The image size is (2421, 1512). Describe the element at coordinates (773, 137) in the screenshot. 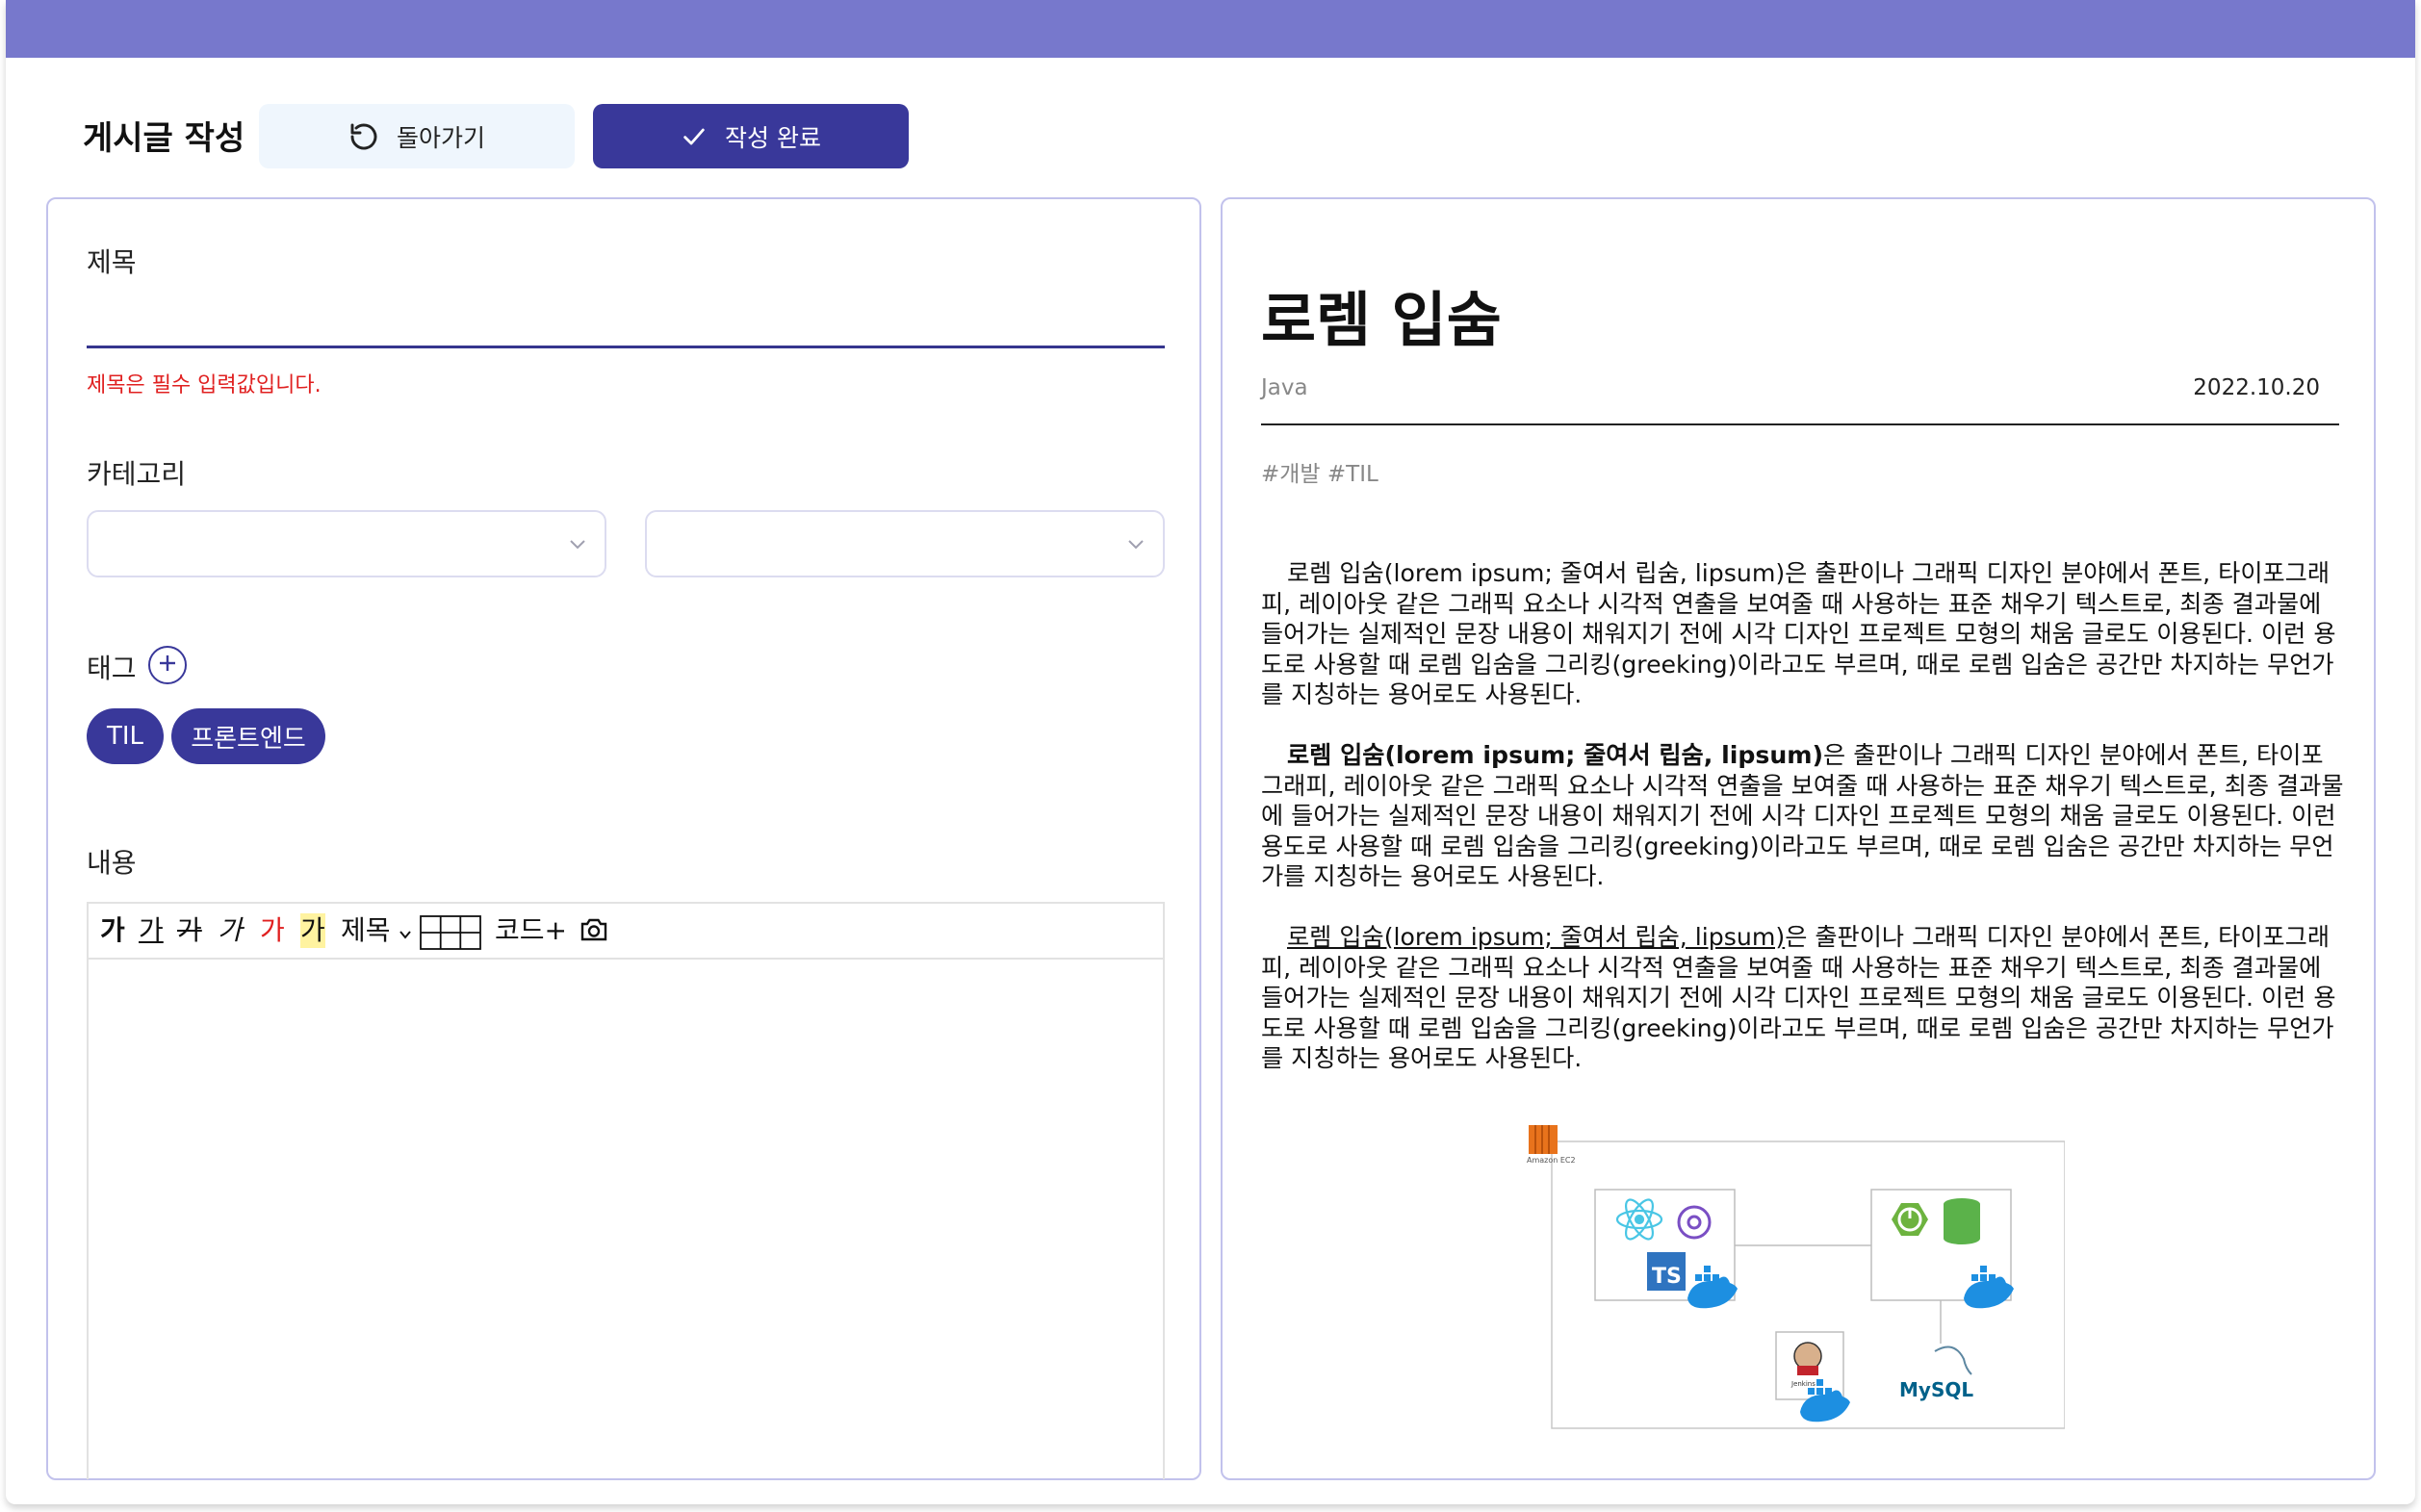

I see `submit-button-label: 작성 완료` at that location.